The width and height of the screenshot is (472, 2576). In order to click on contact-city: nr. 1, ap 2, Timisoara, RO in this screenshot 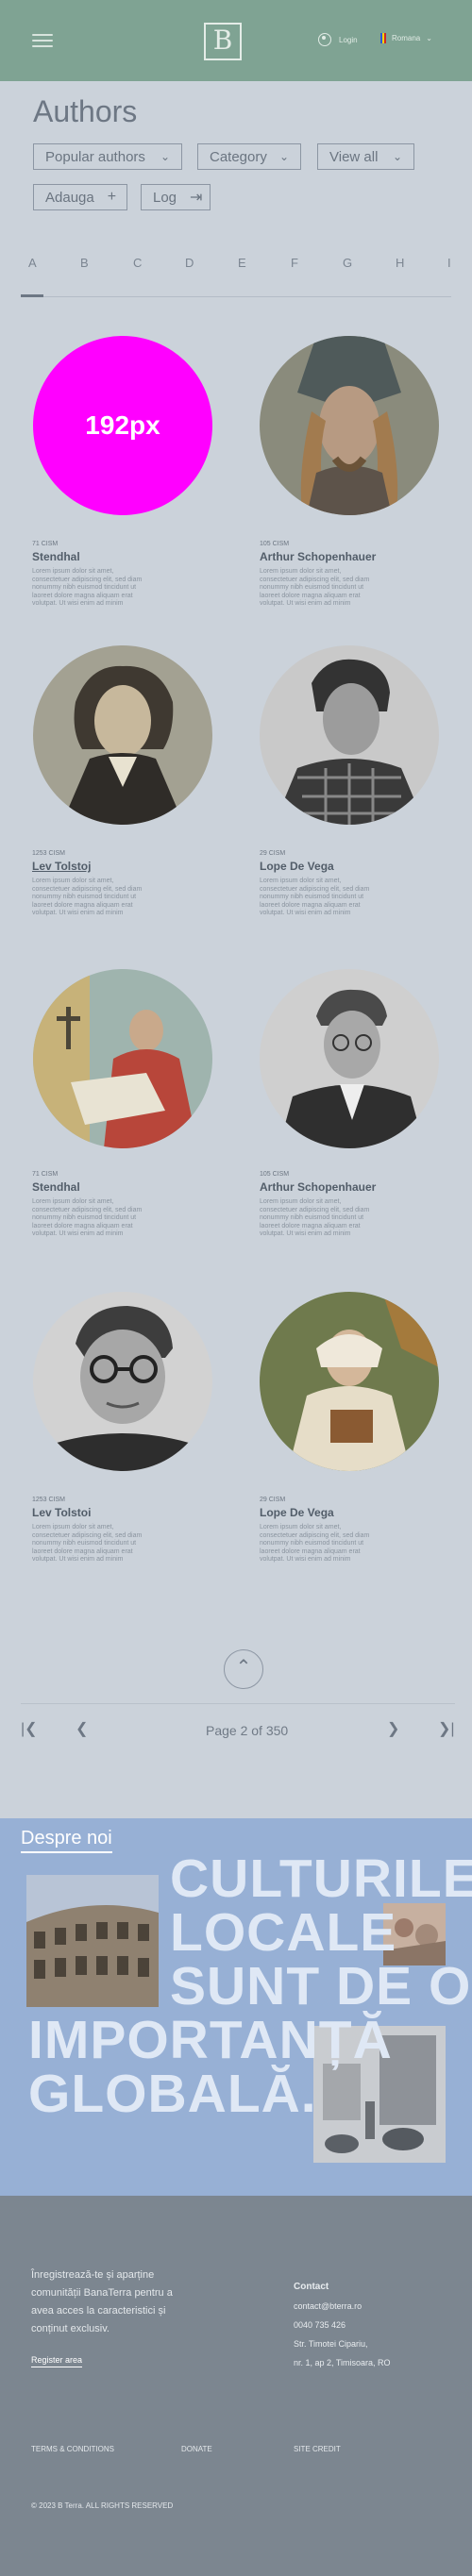, I will do `click(342, 2362)`.